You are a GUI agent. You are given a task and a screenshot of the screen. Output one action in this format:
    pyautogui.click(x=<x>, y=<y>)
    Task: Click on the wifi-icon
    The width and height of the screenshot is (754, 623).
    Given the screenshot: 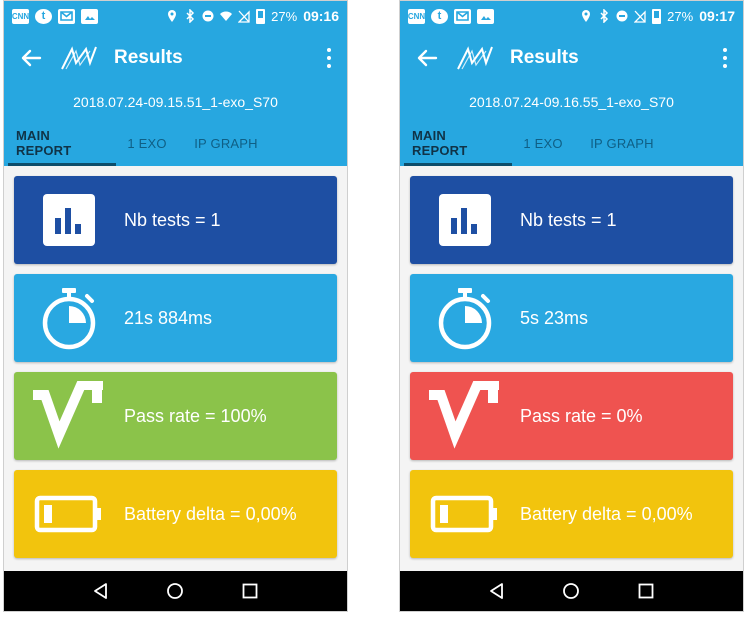 What is the action you would take?
    pyautogui.click(x=226, y=16)
    